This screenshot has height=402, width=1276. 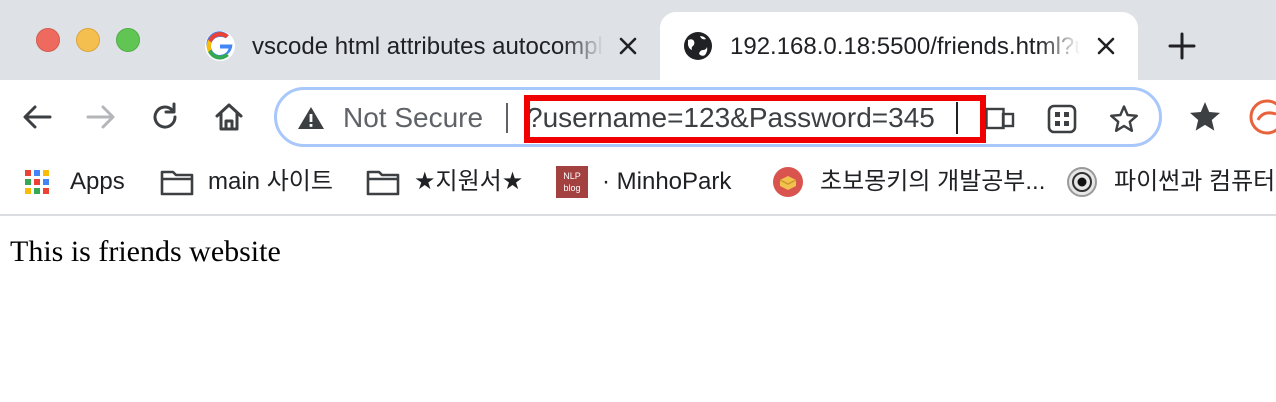 What do you see at coordinates (667, 181) in the screenshot?
I see `bookmark-label: · MinhoPark` at bounding box center [667, 181].